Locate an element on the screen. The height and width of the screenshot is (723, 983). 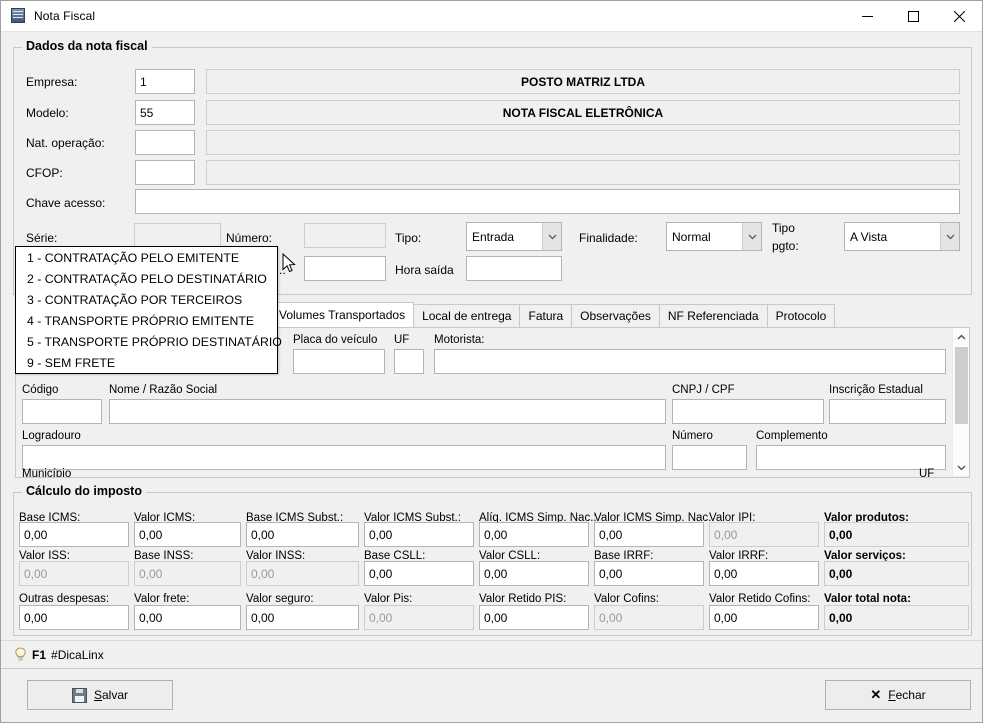
minimize-button is located at coordinates (867, 16).